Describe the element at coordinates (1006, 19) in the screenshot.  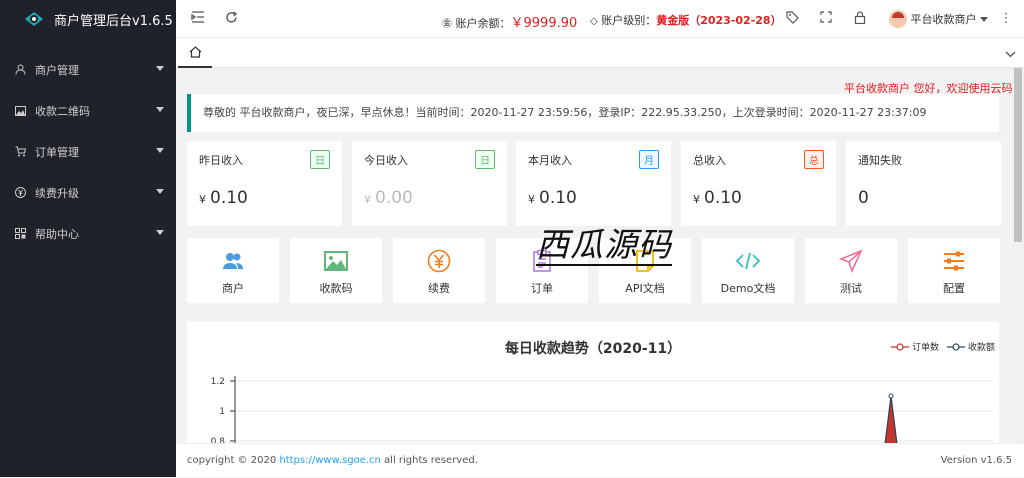
I see `more-vertical-icon: ⋮` at that location.